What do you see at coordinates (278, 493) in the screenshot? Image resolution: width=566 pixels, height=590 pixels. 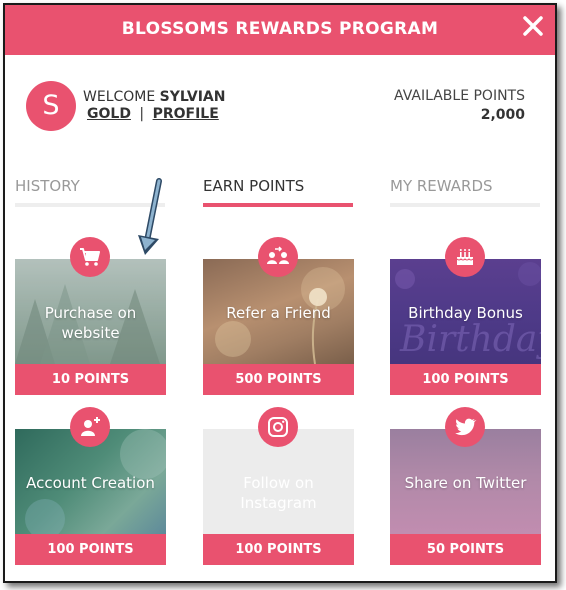 I see `tile-label: Follow on Instagram` at bounding box center [278, 493].